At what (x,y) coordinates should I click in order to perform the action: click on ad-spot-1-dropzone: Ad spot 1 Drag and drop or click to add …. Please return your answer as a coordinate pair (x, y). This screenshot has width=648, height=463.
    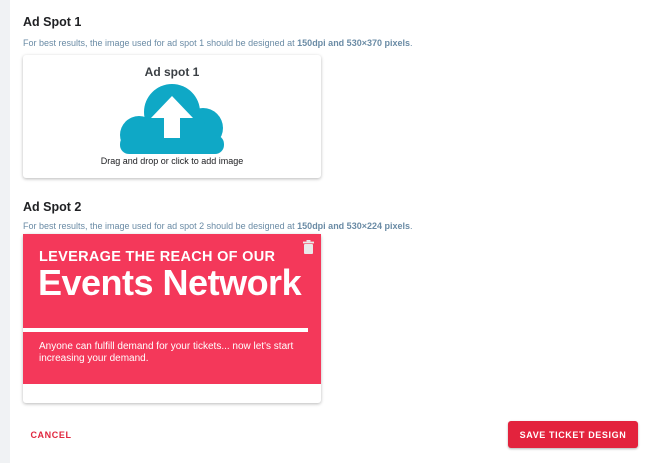
    Looking at the image, I should click on (172, 116).